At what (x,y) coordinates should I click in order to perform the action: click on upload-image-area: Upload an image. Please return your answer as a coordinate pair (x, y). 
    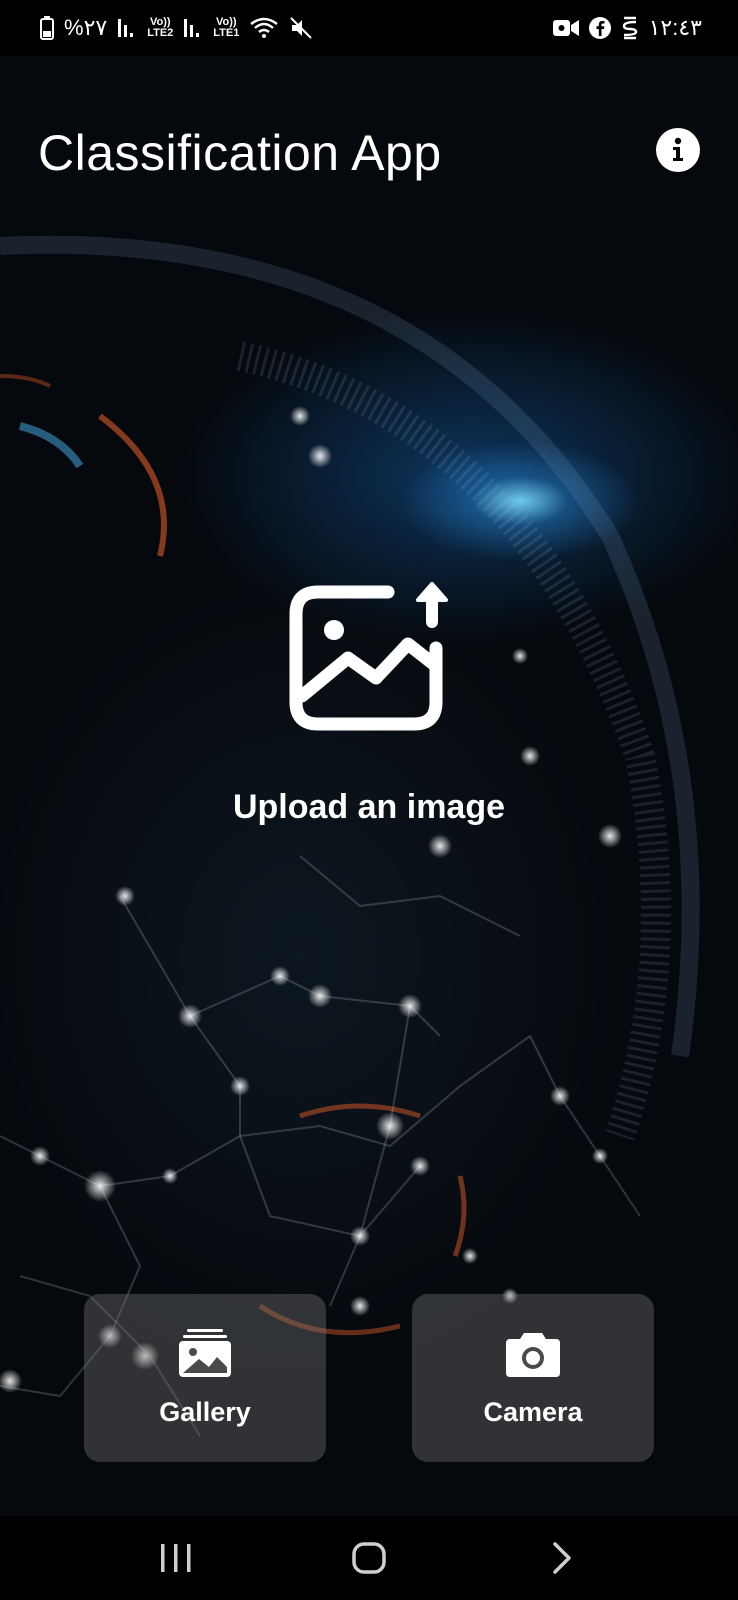
    Looking at the image, I should click on (369, 746).